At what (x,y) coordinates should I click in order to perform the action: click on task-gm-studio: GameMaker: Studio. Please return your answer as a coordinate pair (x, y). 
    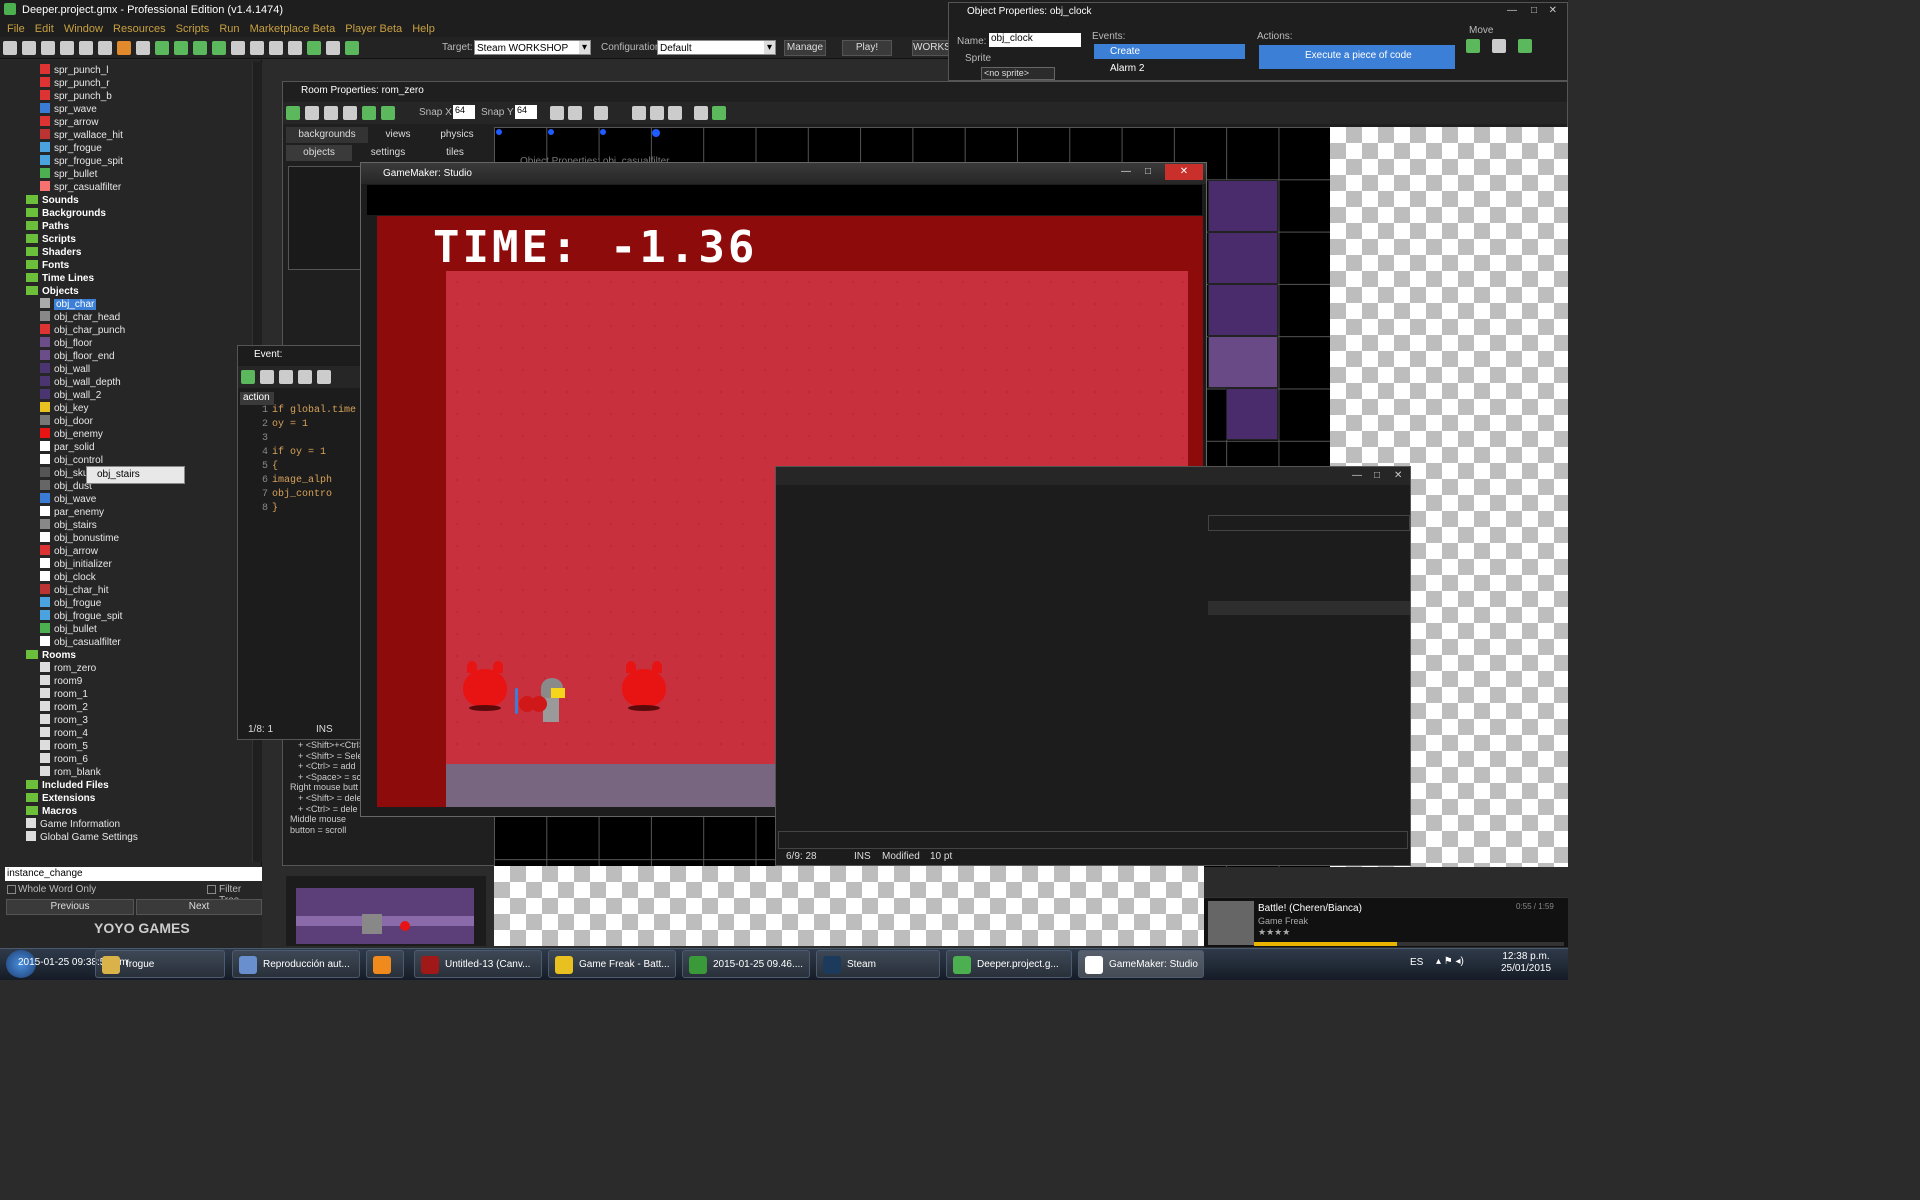
    Looking at the image, I should click on (1141, 964).